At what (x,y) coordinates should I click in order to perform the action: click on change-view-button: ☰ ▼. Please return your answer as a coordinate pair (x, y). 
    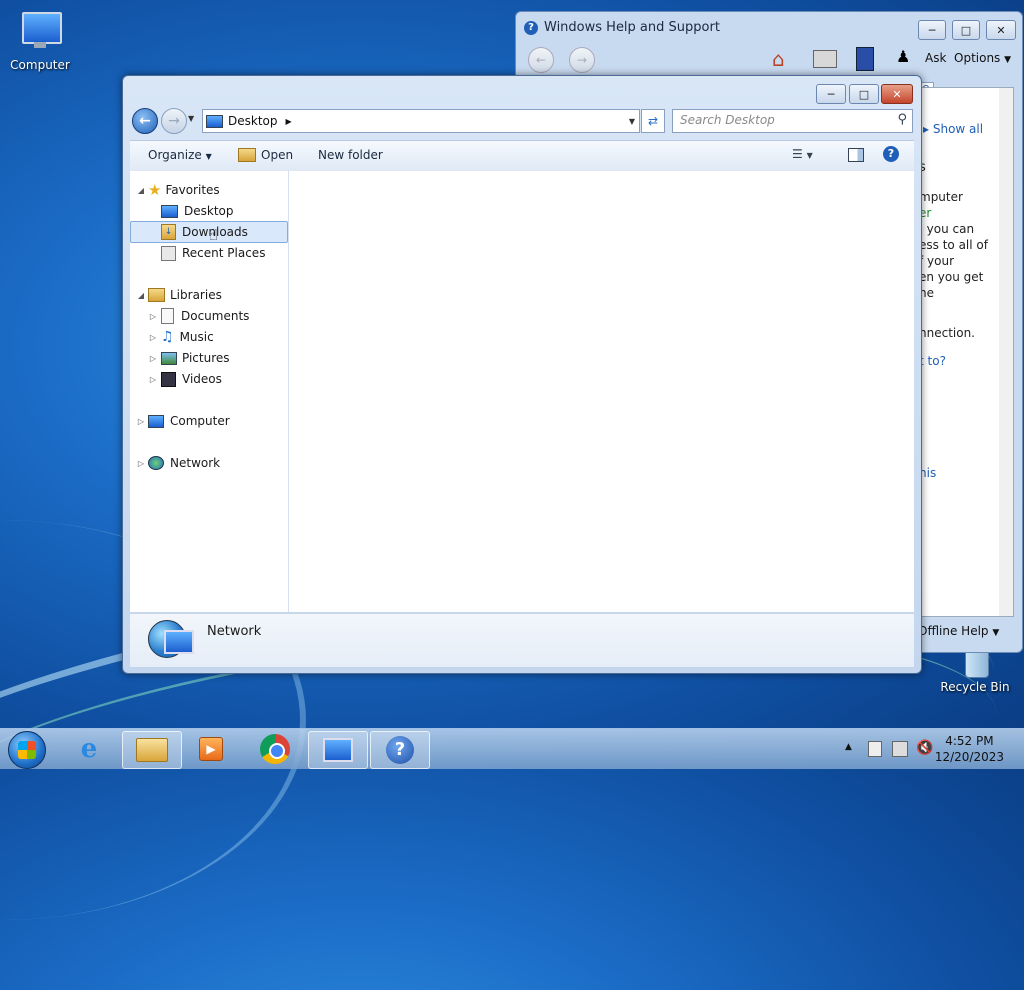
    Looking at the image, I should click on (802, 154).